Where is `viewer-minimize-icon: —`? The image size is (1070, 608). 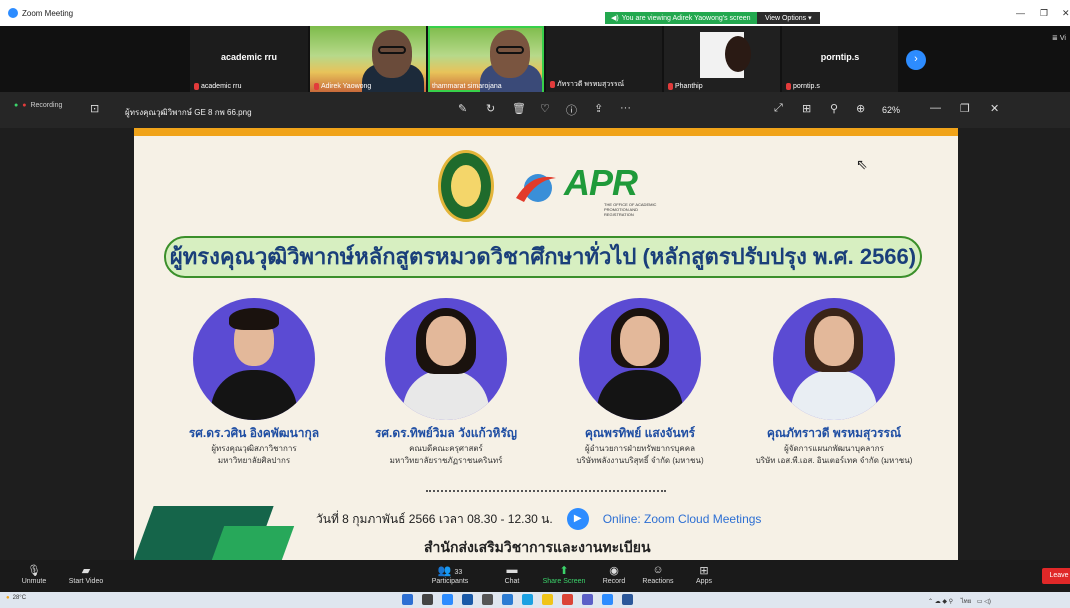 viewer-minimize-icon: — is located at coordinates (935, 108).